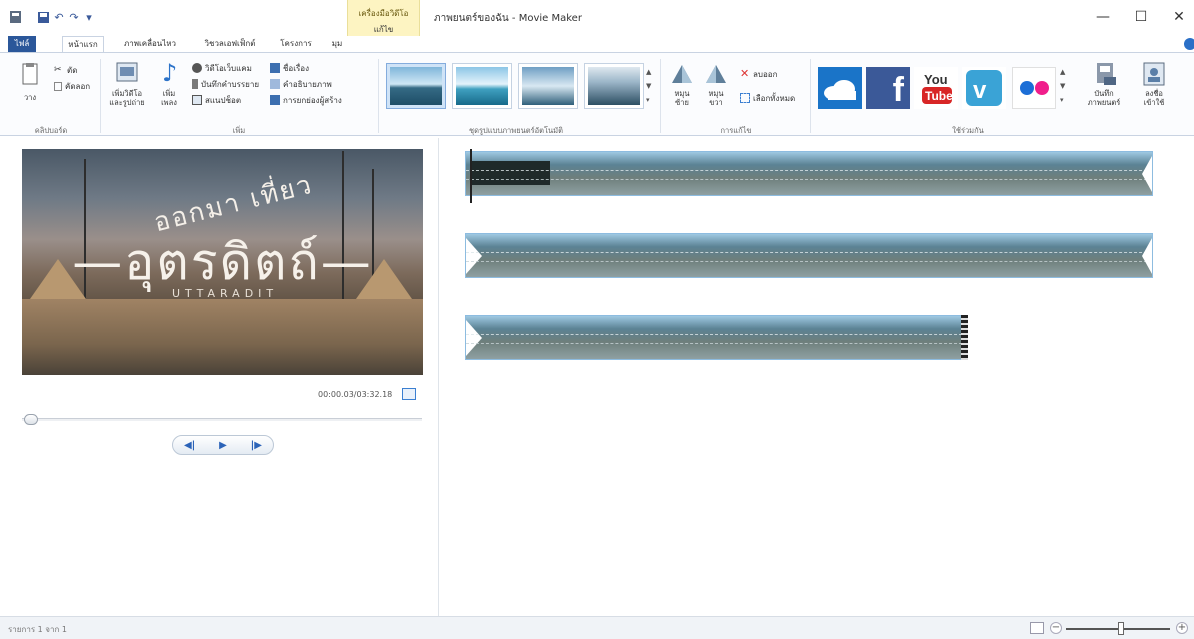  I want to click on webcam-label: วิดีโอเว็บแคม, so click(228, 68).